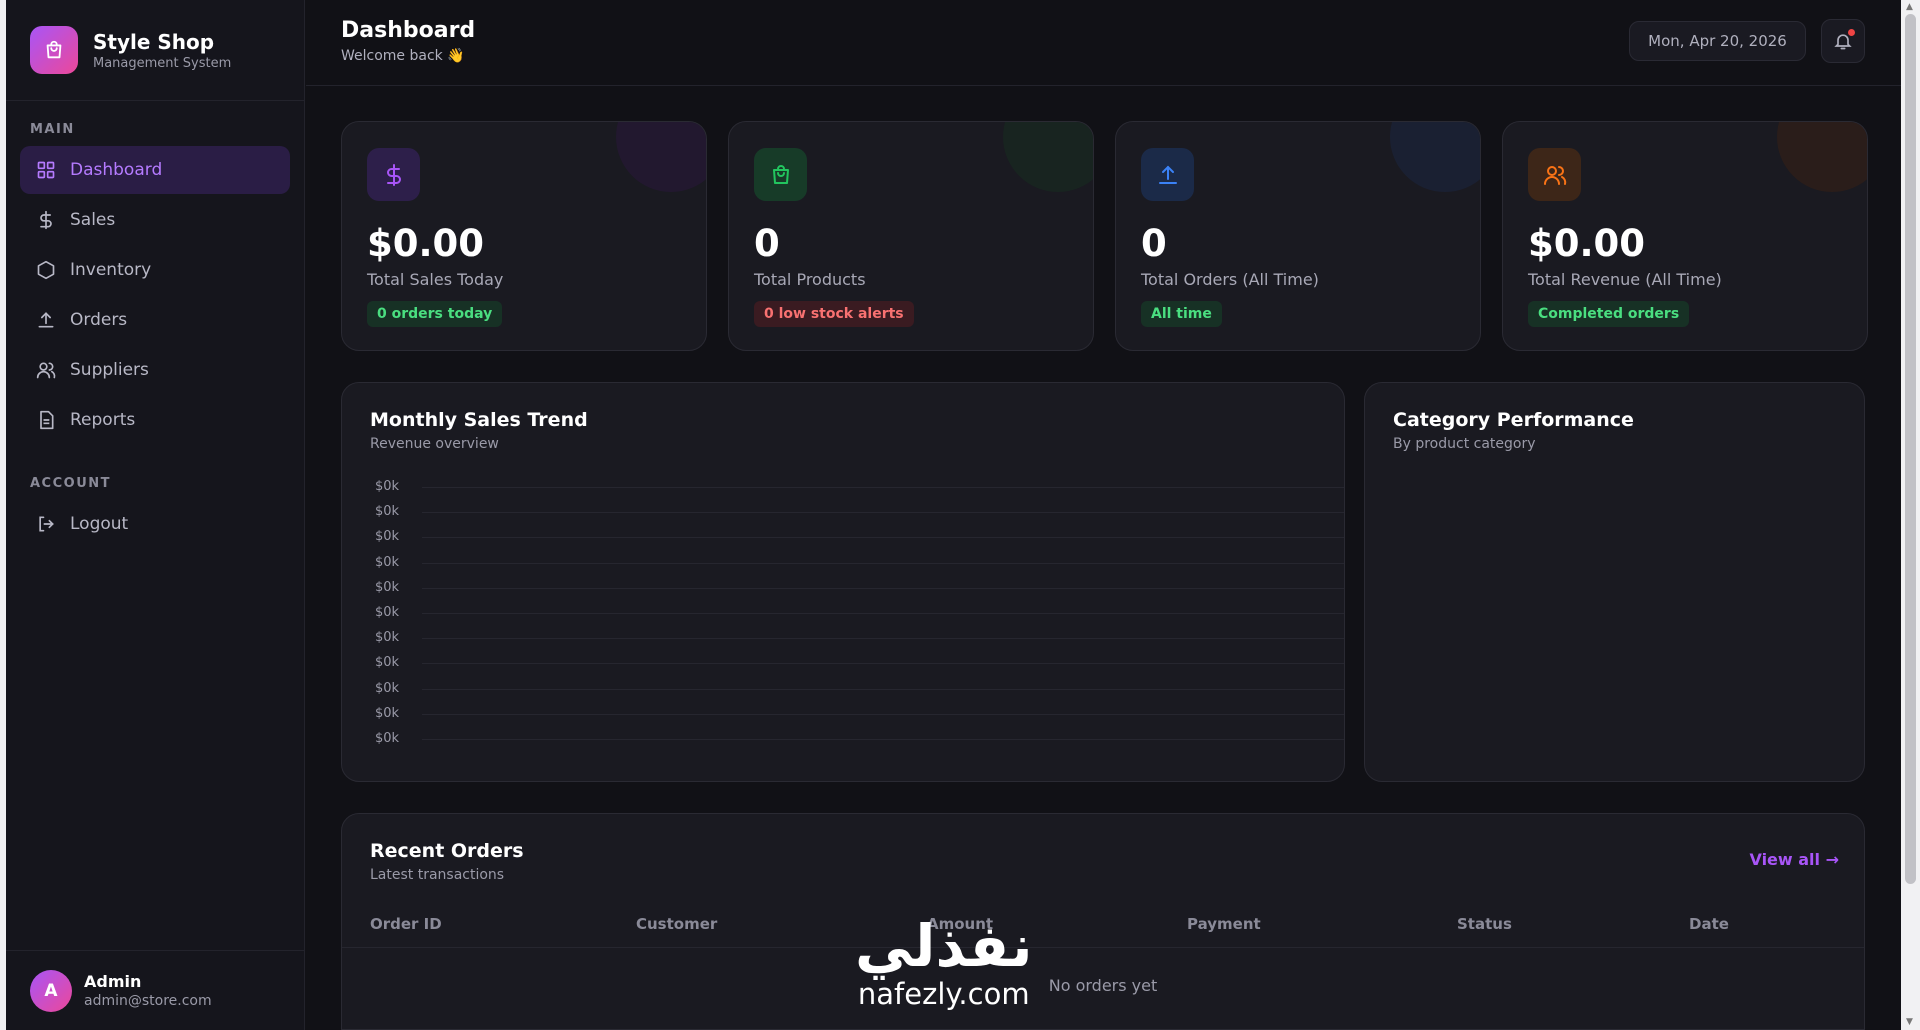 The height and width of the screenshot is (1030, 1920). I want to click on column-header-date: Date, so click(1709, 924).